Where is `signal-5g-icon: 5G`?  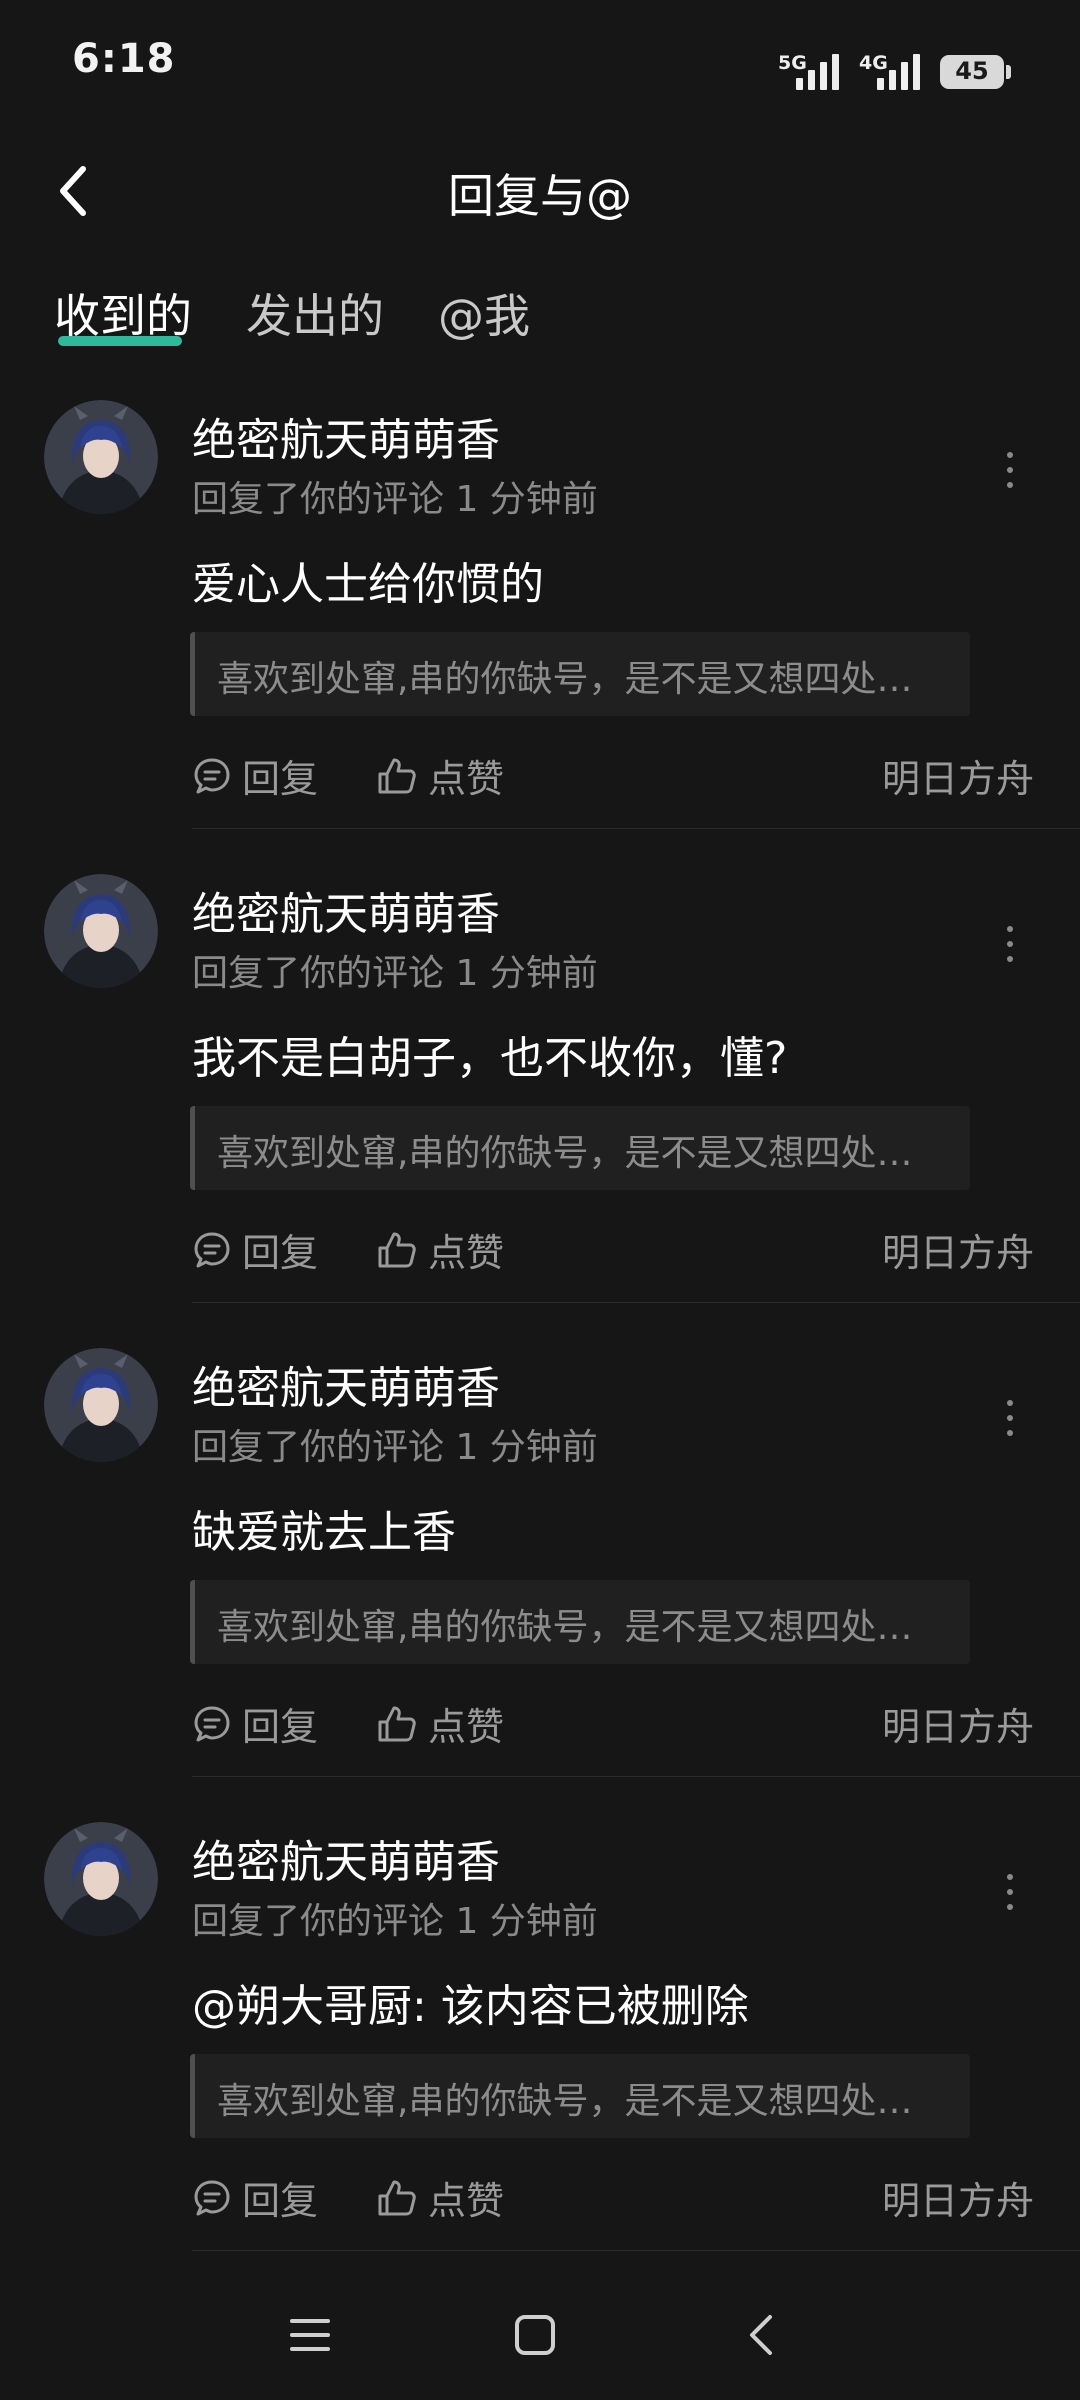 signal-5g-icon: 5G is located at coordinates (808, 71).